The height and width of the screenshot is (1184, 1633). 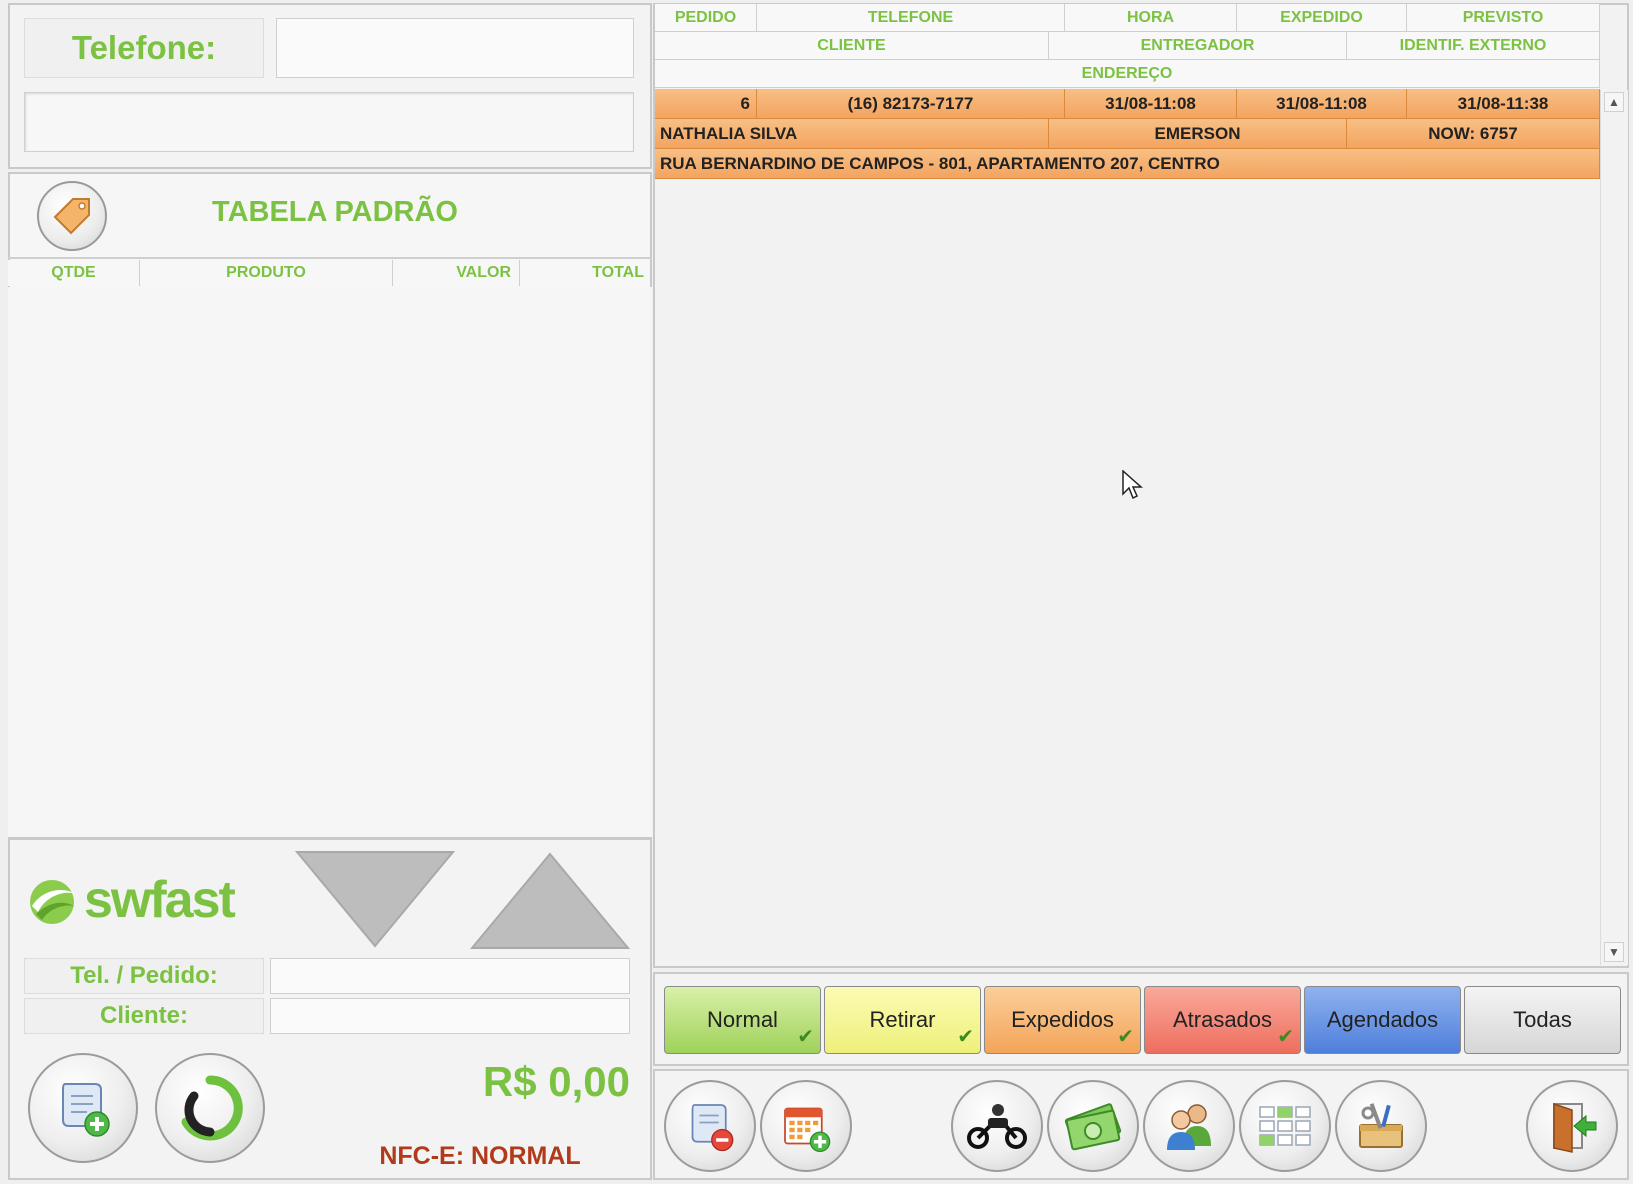 I want to click on header-previsto: PREVISTO, so click(x=1503, y=18).